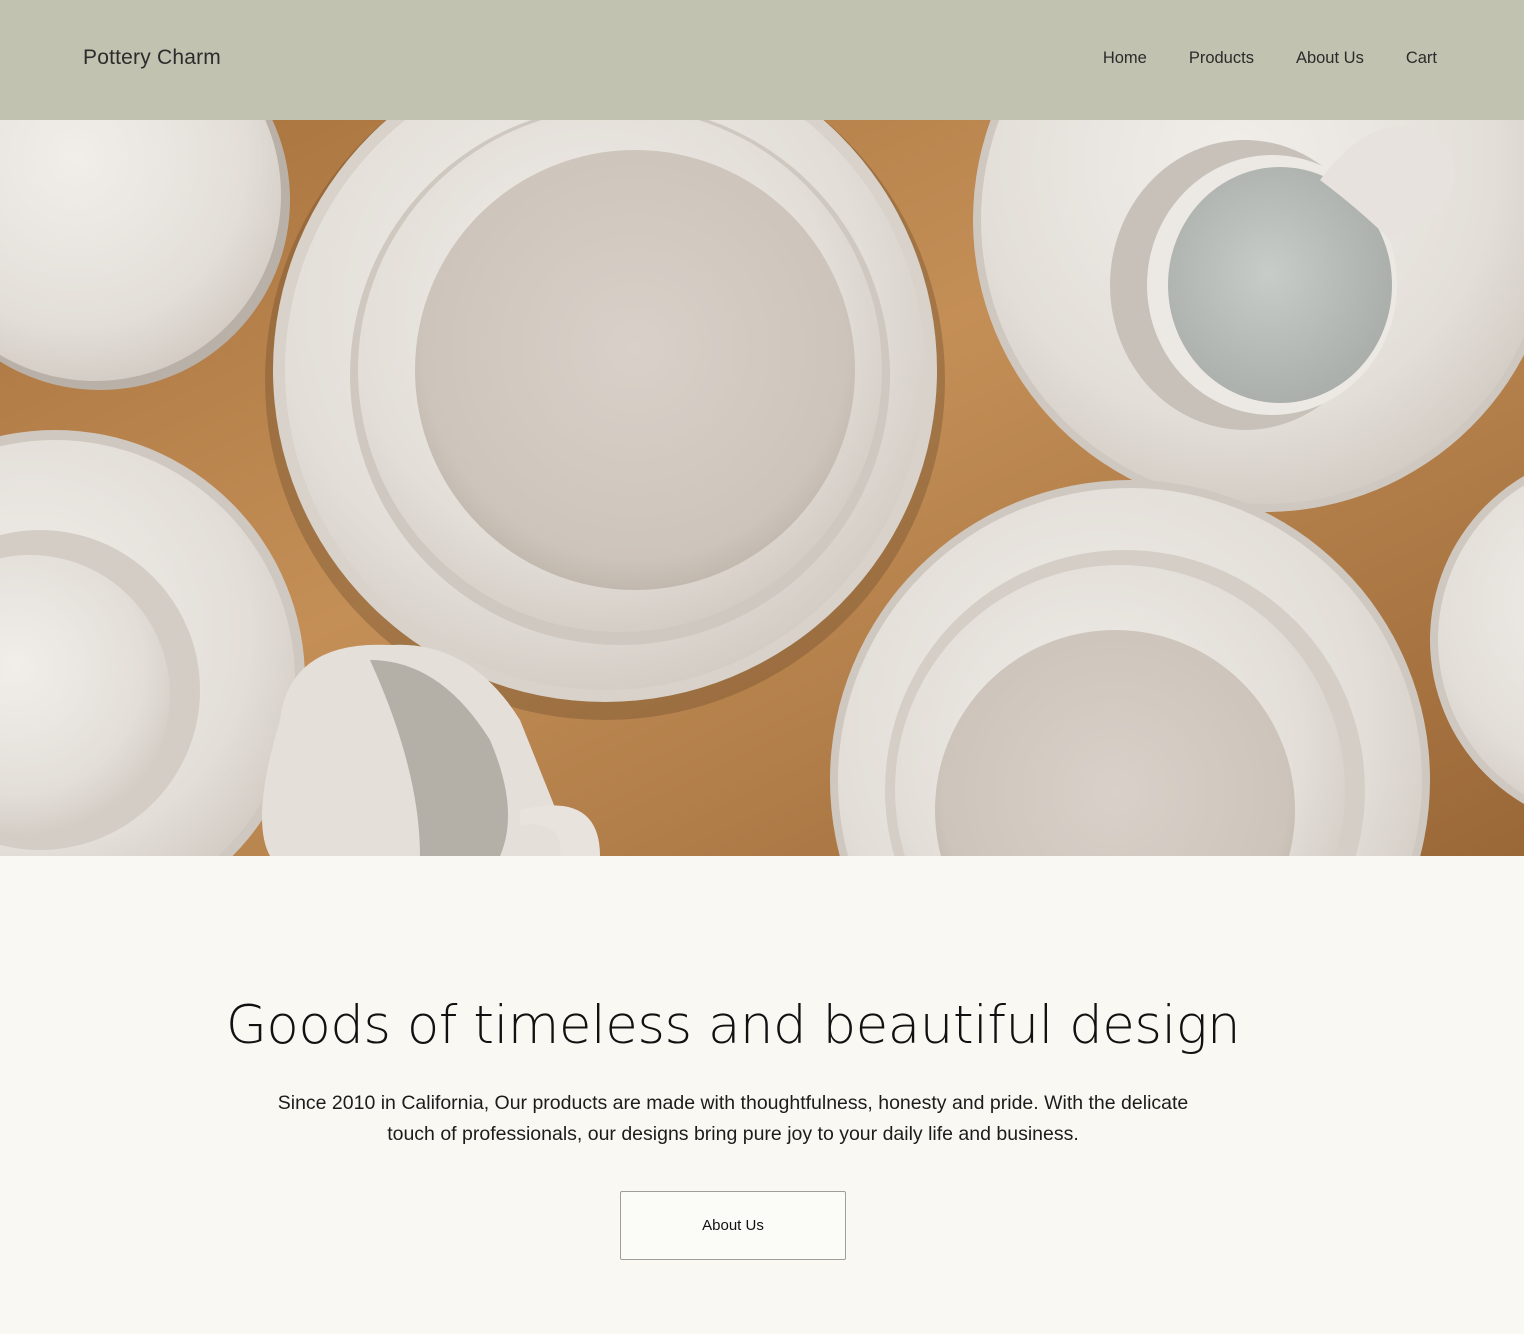 The image size is (1524, 1334). What do you see at coordinates (733, 1225) in the screenshot?
I see `about-us-button: About Us` at bounding box center [733, 1225].